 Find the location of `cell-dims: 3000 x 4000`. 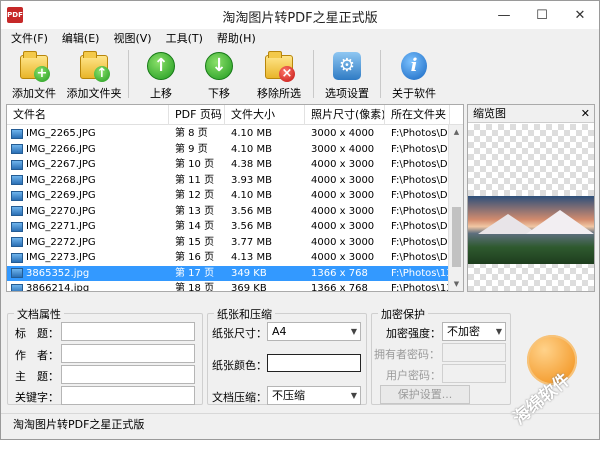

cell-dims: 3000 x 4000 is located at coordinates (343, 149).